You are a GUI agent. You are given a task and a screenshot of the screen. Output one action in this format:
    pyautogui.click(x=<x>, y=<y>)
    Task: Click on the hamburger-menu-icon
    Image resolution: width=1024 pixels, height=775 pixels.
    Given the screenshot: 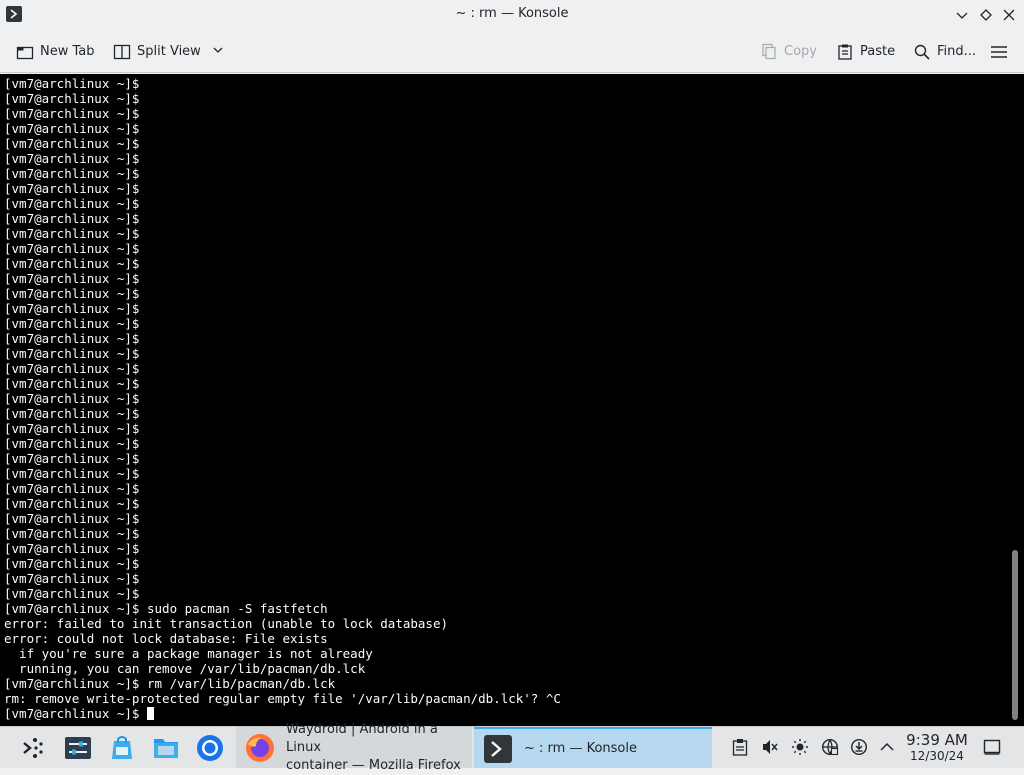 What is the action you would take?
    pyautogui.click(x=999, y=52)
    